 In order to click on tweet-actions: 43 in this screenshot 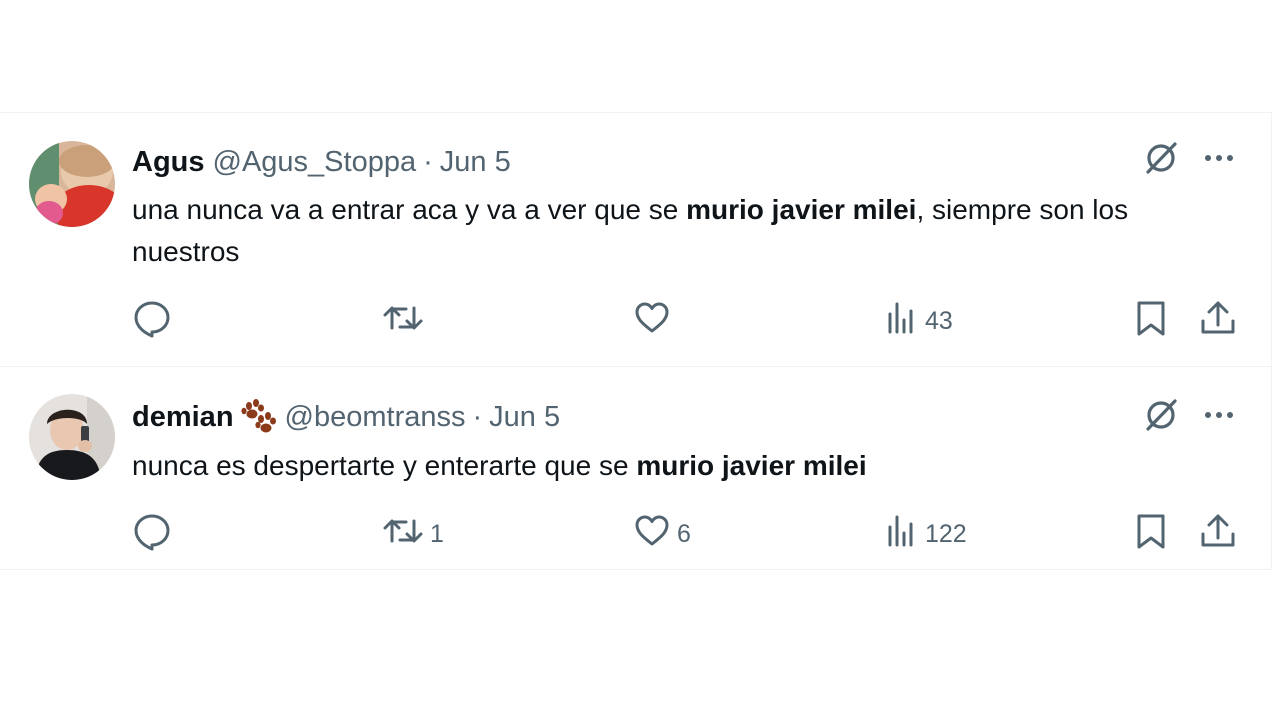, I will do `click(636, 321)`.